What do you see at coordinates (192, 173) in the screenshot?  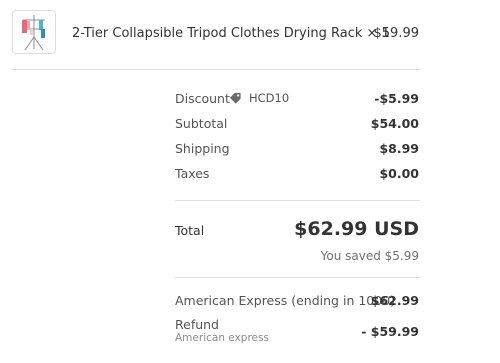 I see `taxes-label: Taxes` at bounding box center [192, 173].